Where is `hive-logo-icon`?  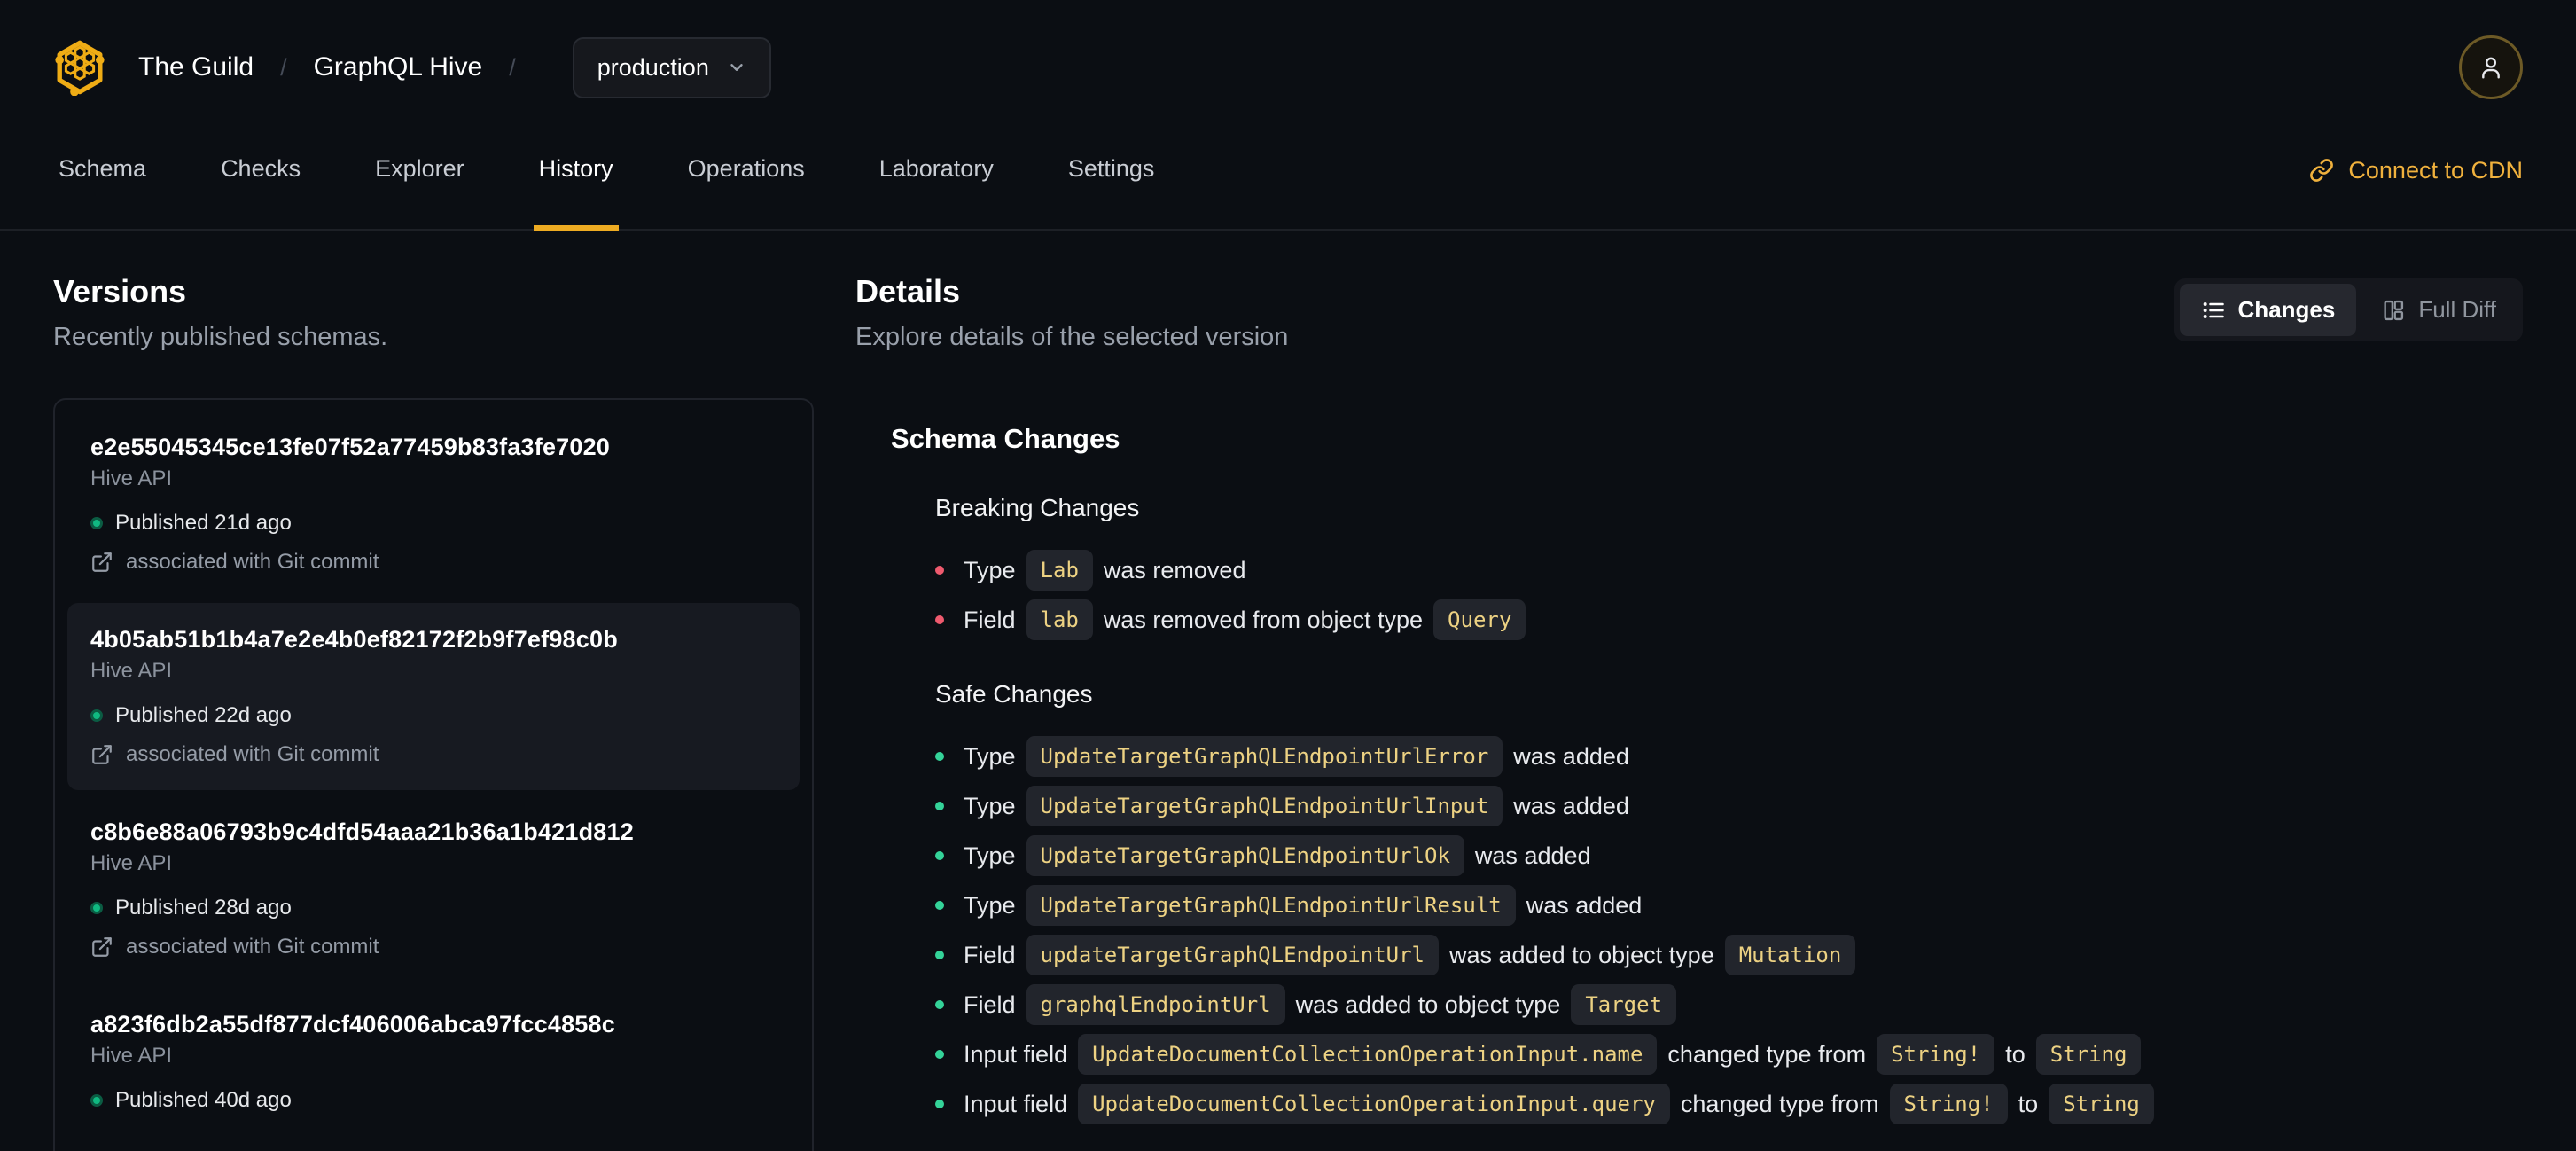
hive-logo-icon is located at coordinates (79, 67).